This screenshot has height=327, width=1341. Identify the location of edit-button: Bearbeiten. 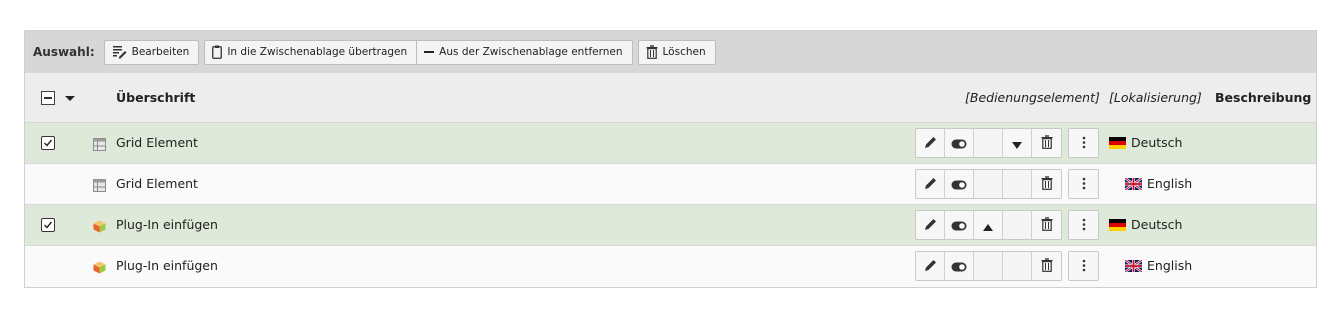
(151, 52).